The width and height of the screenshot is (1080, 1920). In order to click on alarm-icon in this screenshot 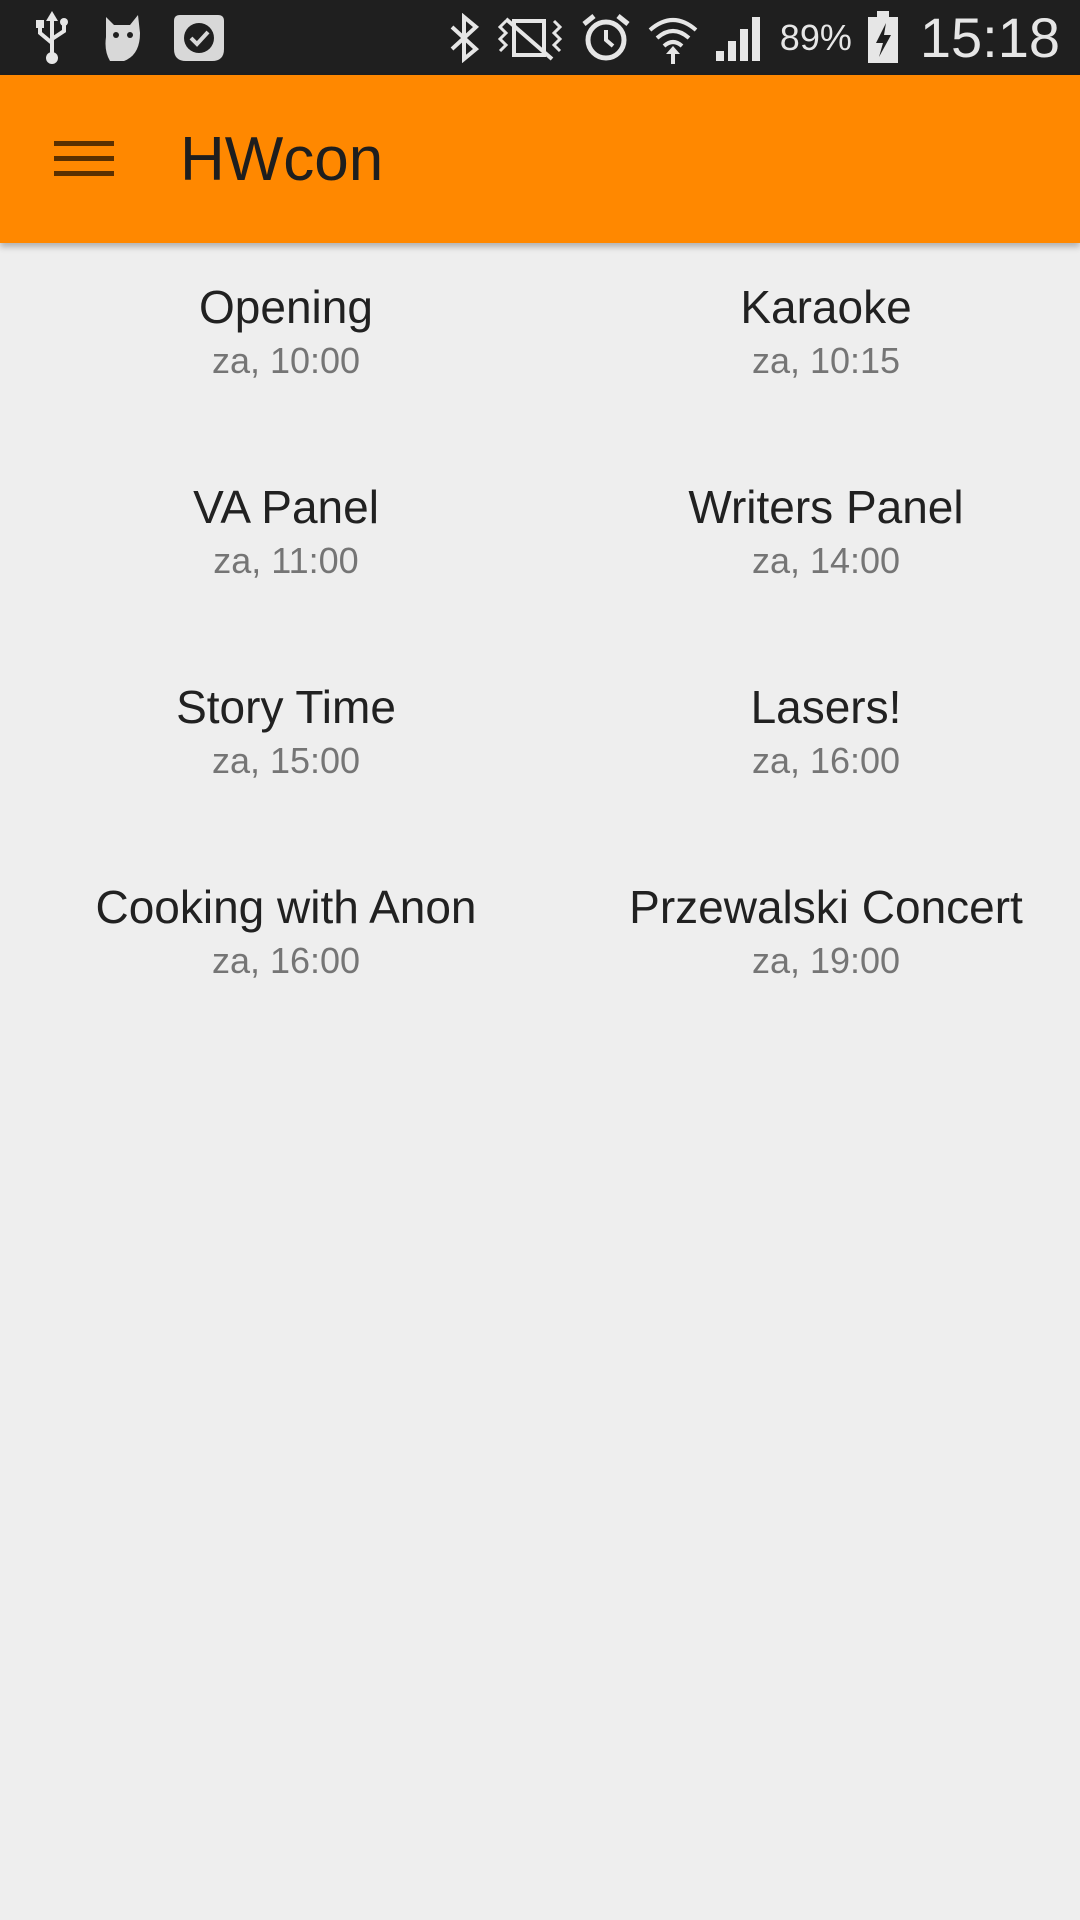, I will do `click(606, 38)`.